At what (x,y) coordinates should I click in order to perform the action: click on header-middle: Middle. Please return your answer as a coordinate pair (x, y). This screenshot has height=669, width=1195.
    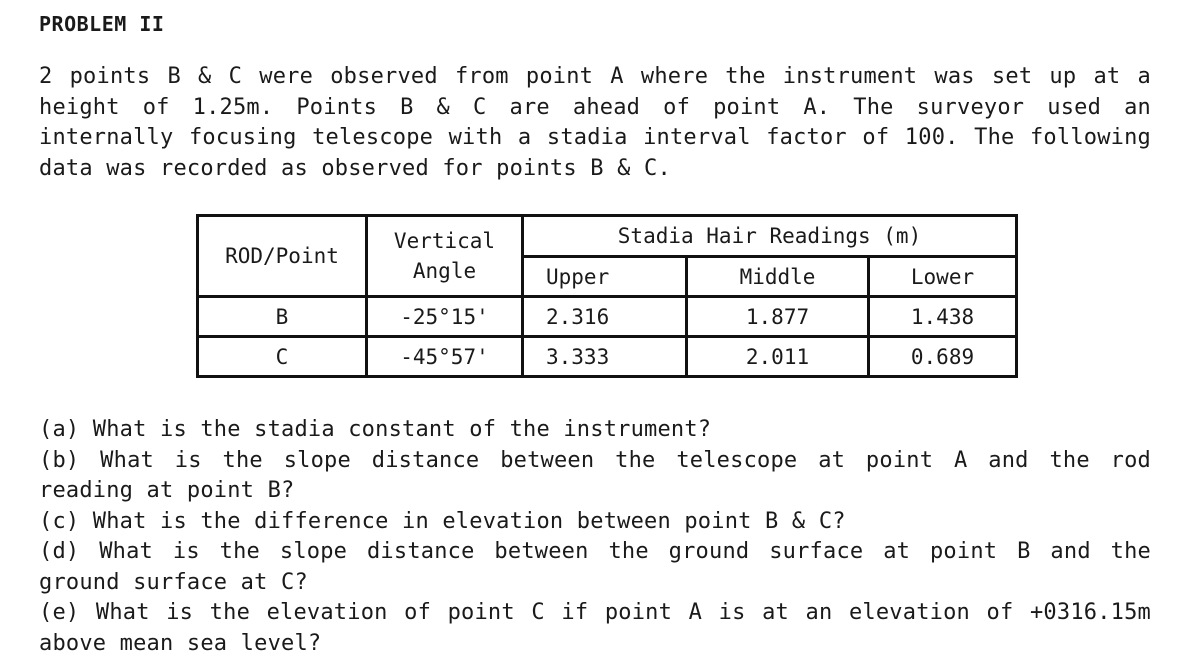
    Looking at the image, I should click on (777, 276).